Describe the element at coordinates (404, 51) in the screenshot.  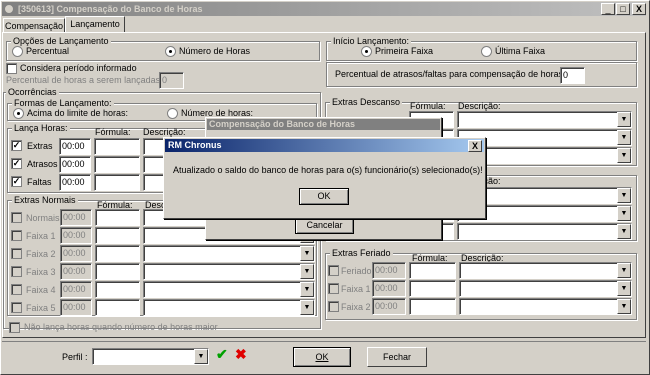
I see `primeira-faixa-label: Primeira Faixa` at that location.